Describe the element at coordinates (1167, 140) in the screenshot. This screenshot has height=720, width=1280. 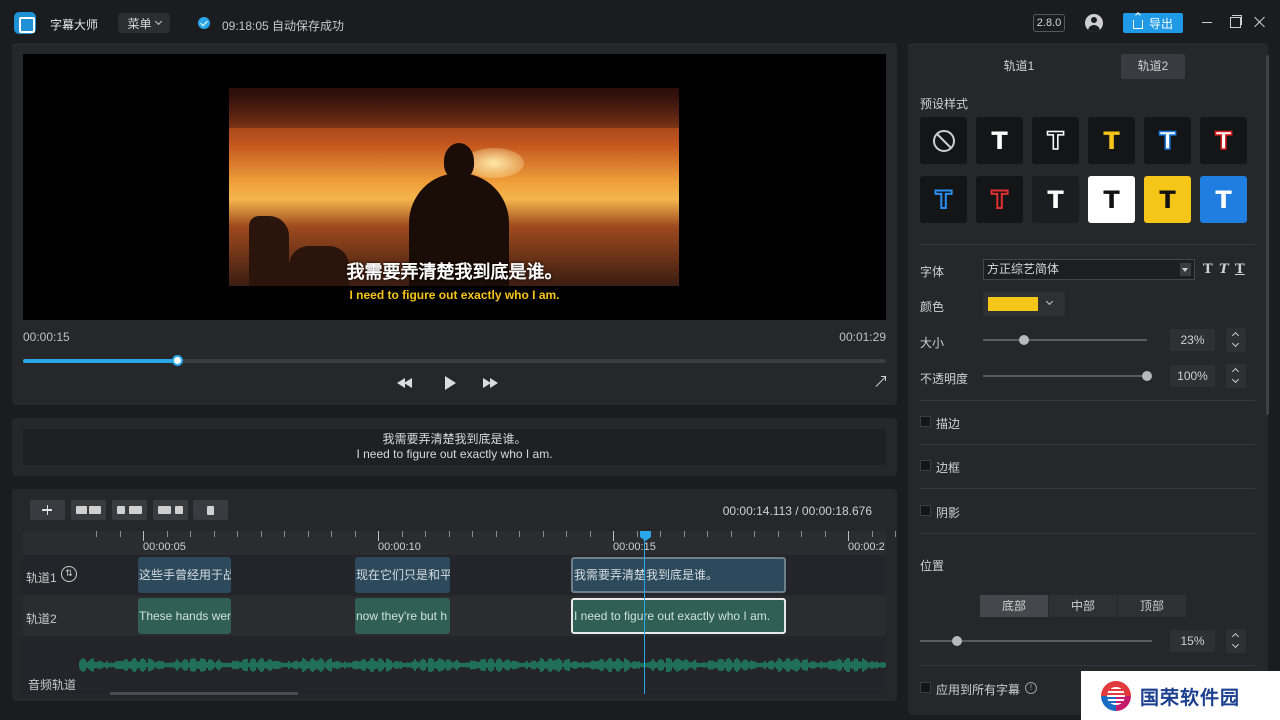
I see `preset-blue-stroke: T` at that location.